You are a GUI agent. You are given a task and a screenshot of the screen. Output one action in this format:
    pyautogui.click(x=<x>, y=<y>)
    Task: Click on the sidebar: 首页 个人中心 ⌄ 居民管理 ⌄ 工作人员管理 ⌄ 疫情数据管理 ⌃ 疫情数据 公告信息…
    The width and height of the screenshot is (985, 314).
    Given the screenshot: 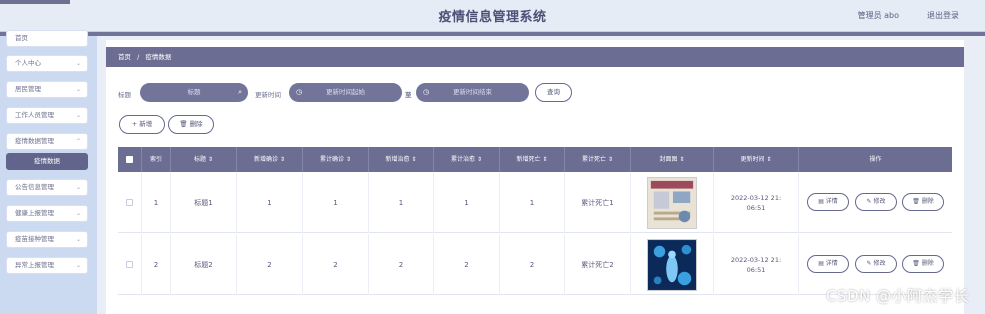 What is the action you would take?
    pyautogui.click(x=48, y=172)
    